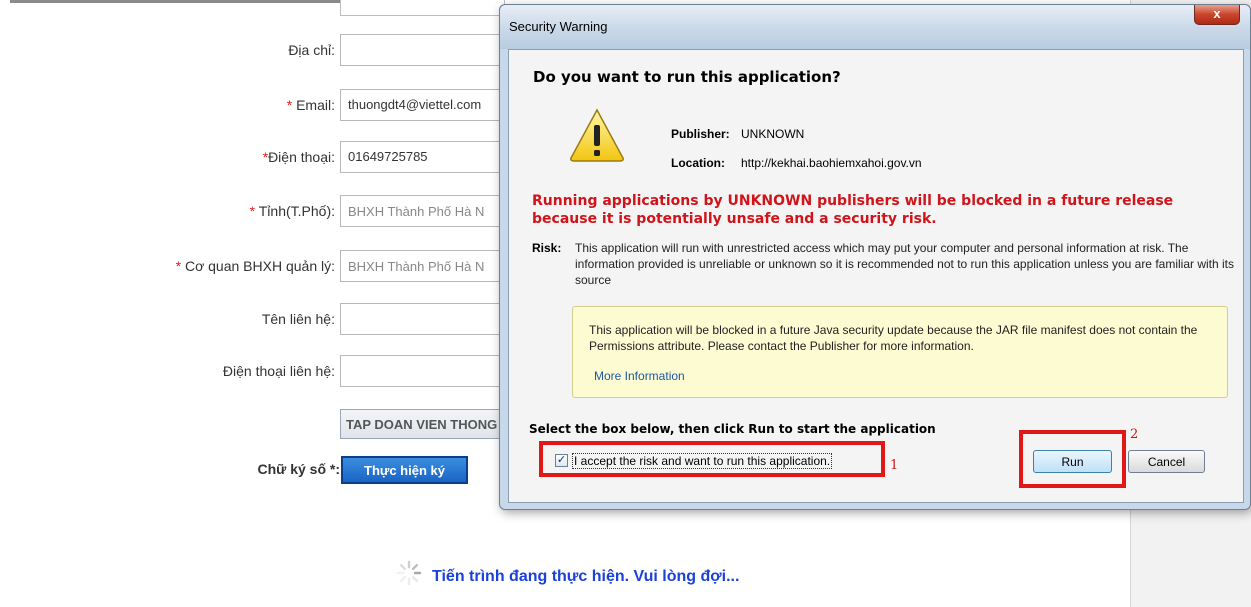  Describe the element at coordinates (597, 135) in the screenshot. I see `warning-icon` at that location.